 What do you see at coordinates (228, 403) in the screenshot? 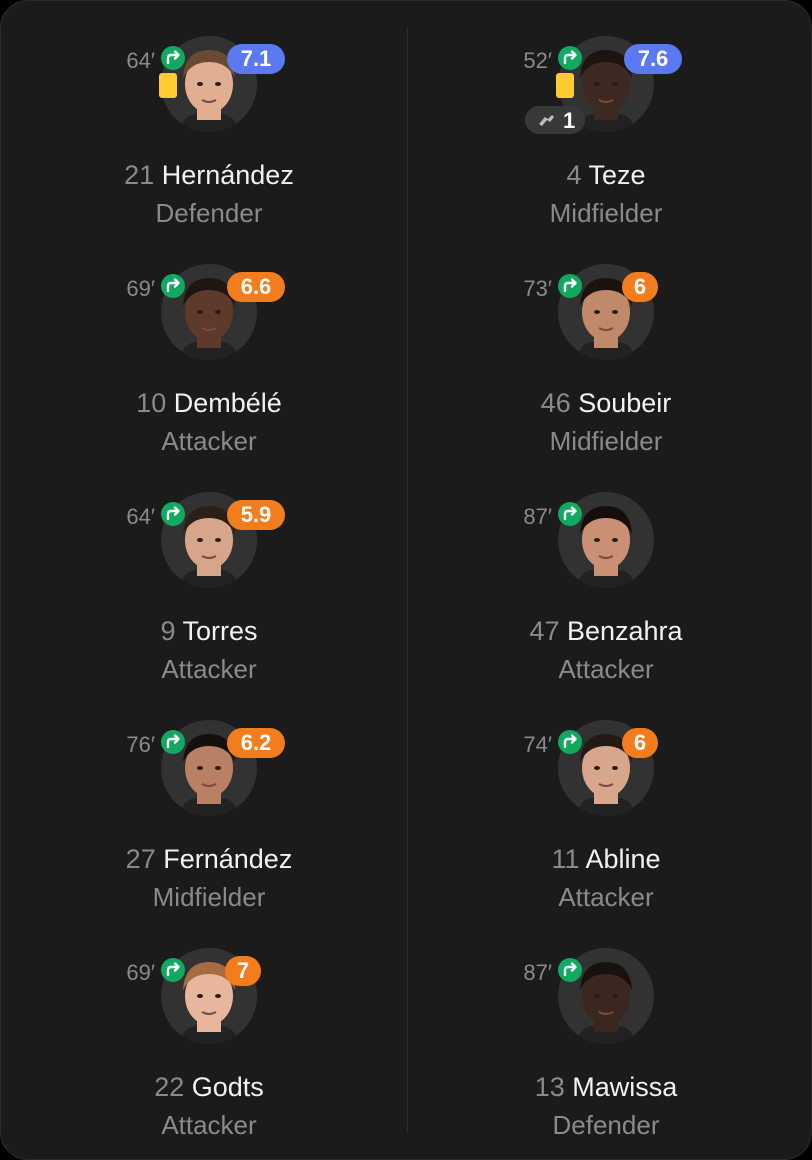
I see `player-name: Dembélé` at bounding box center [228, 403].